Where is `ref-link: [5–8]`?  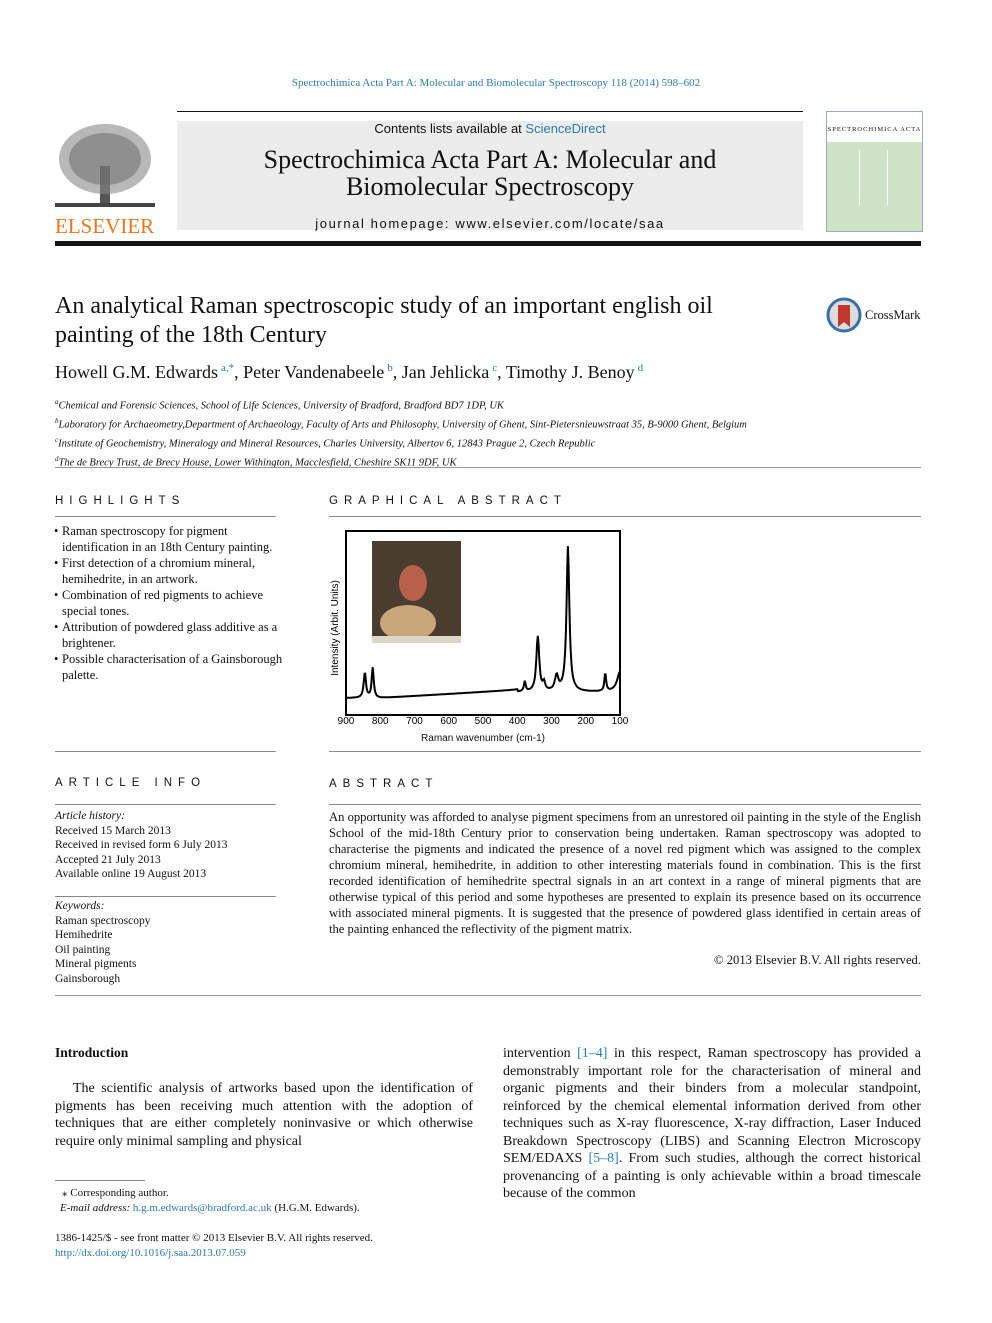
ref-link: [5–8] is located at coordinates (604, 1158).